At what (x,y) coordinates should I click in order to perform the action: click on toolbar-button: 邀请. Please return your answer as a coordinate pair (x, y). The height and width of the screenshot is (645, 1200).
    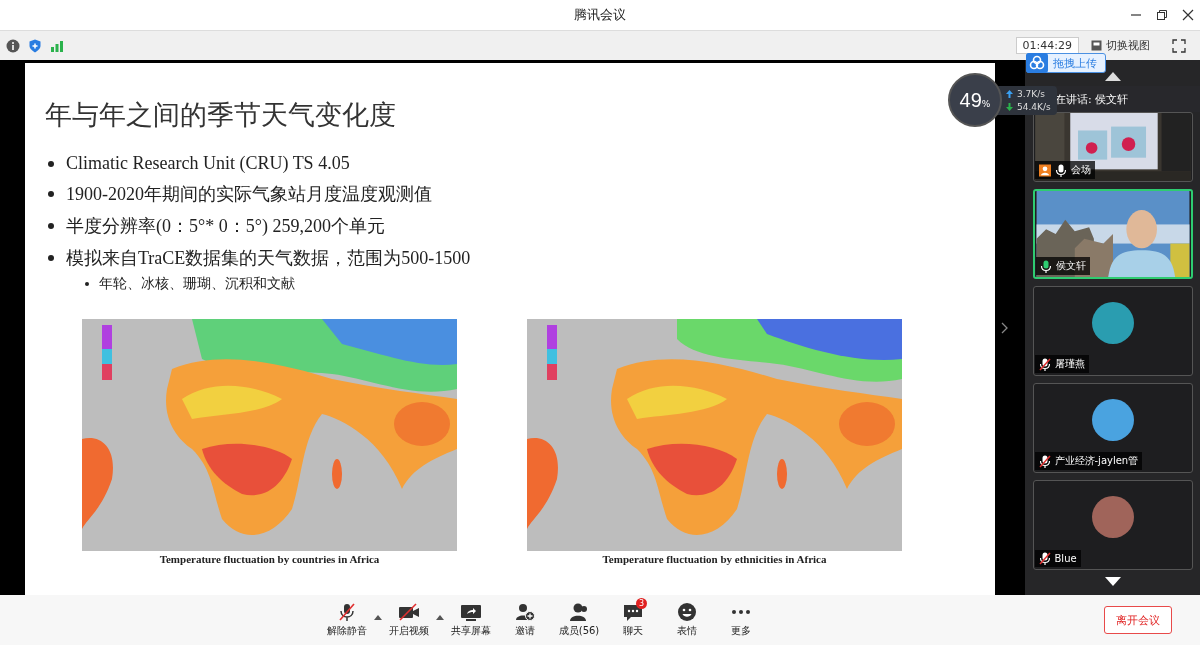
    Looking at the image, I should click on (525, 620).